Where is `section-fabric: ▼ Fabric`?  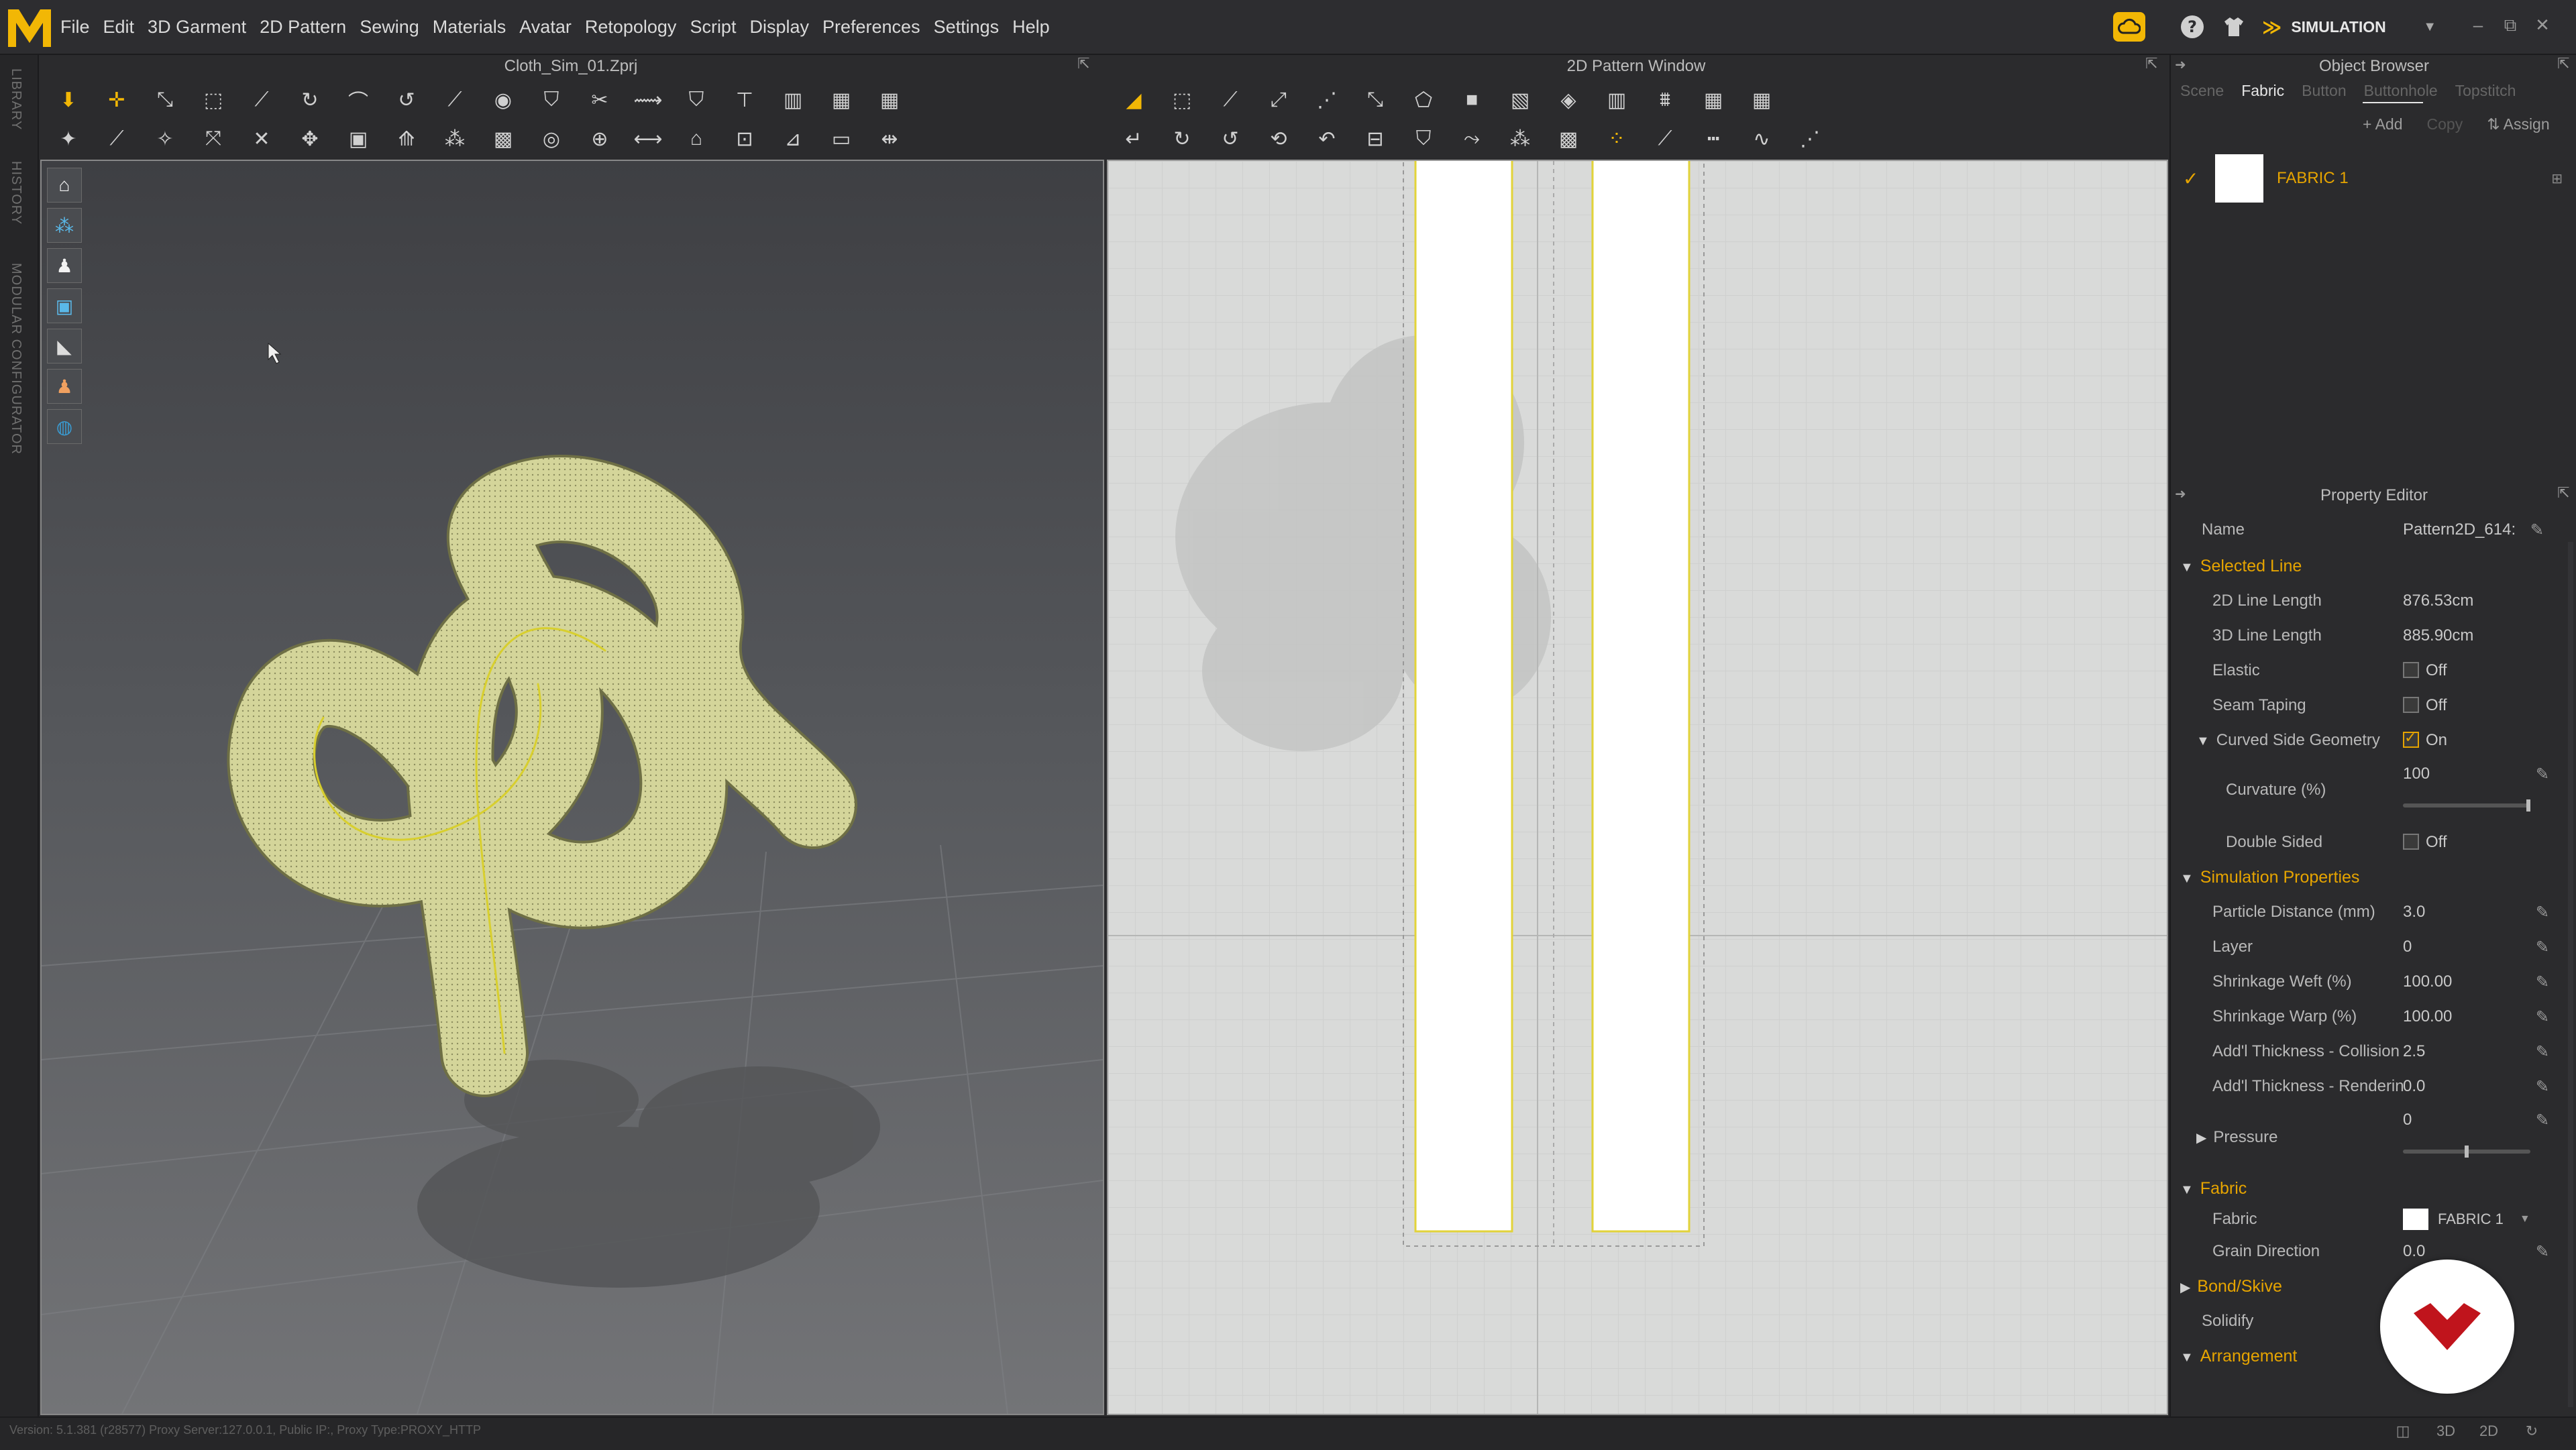
section-fabric: ▼ Fabric is located at coordinates (2373, 1188).